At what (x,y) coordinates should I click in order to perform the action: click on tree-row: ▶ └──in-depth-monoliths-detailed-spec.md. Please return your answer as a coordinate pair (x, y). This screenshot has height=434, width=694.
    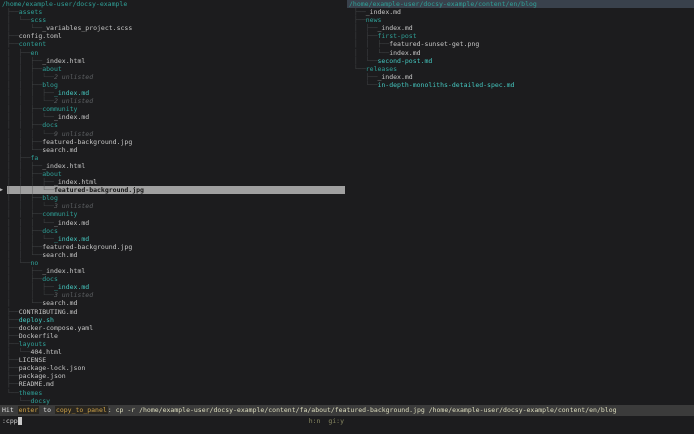
    Looking at the image, I should click on (523, 85).